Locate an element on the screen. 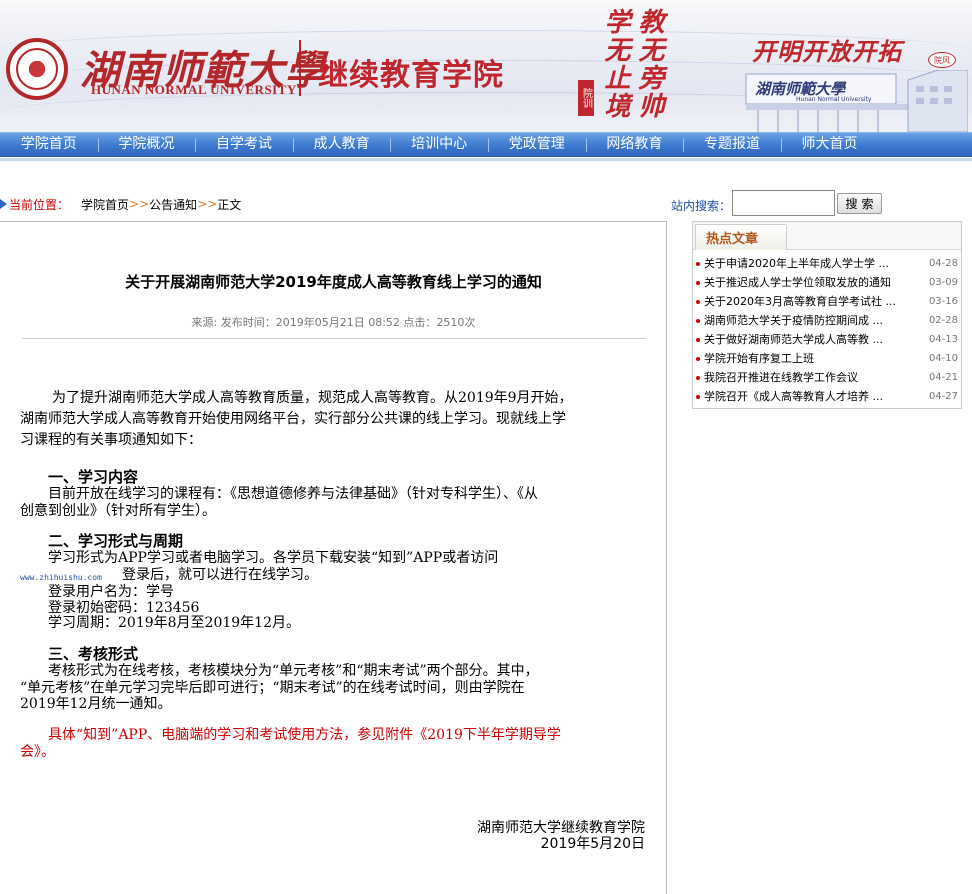 The height and width of the screenshot is (894, 972). article-paragraph-line: 学习周期：2019年8月至2019年12月。 is located at coordinates (174, 623).